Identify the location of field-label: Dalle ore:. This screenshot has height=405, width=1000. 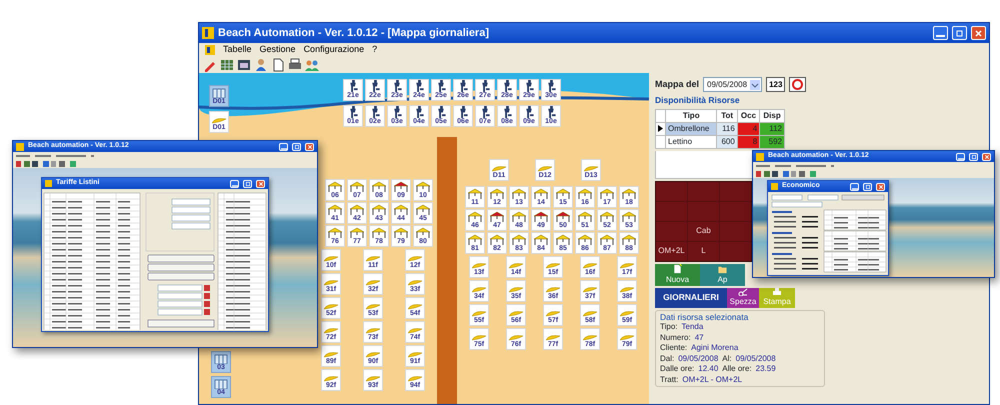
(677, 369).